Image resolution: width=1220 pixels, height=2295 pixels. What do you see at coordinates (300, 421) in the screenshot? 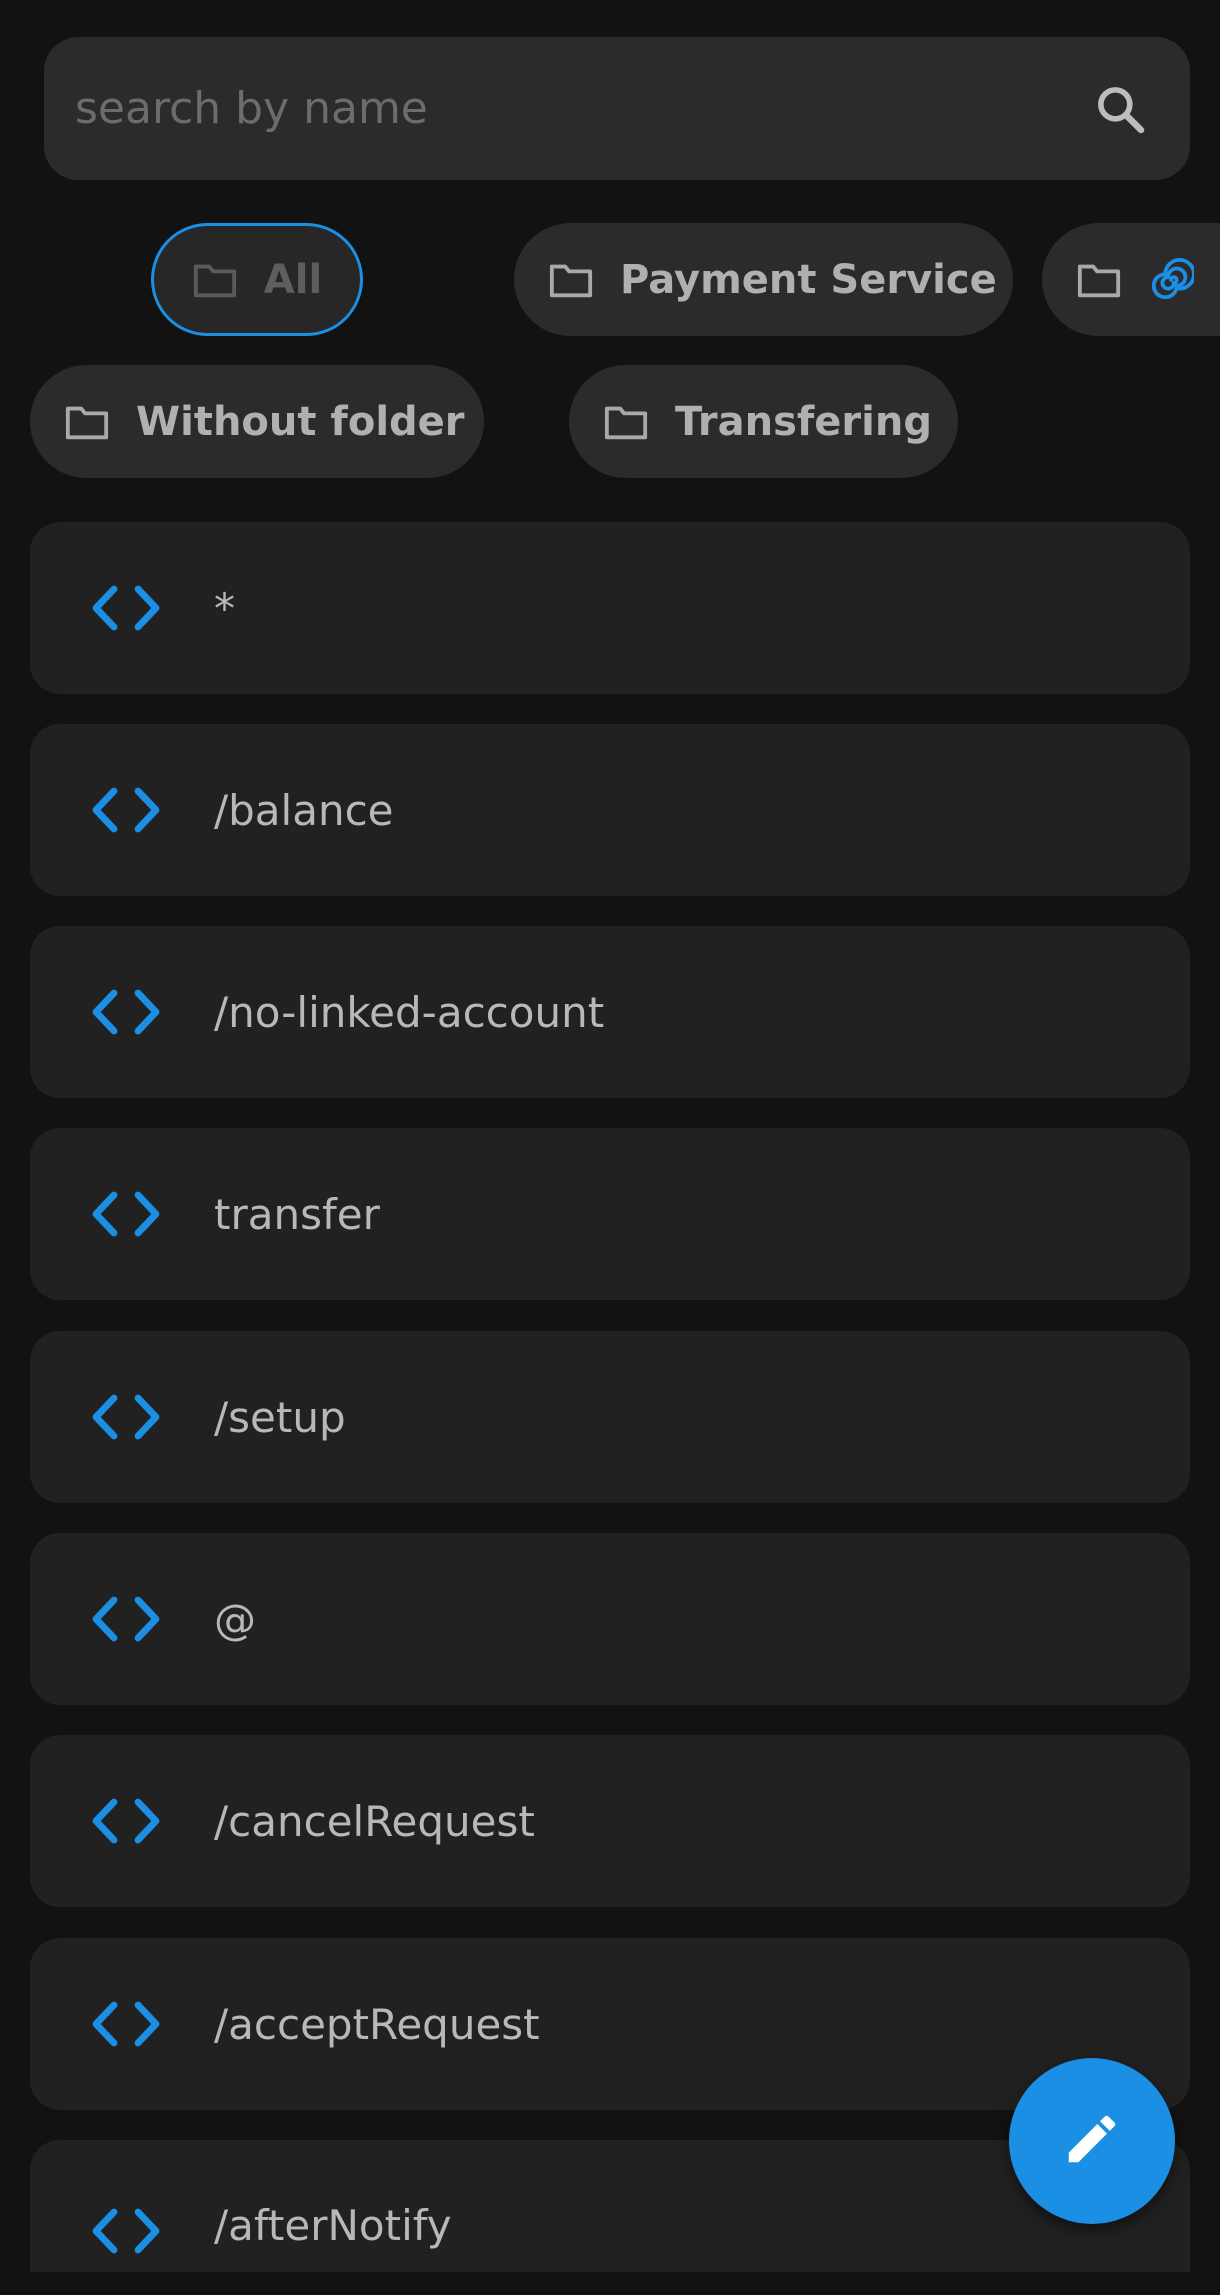
I see `folder-chip-label: Without folder` at bounding box center [300, 421].